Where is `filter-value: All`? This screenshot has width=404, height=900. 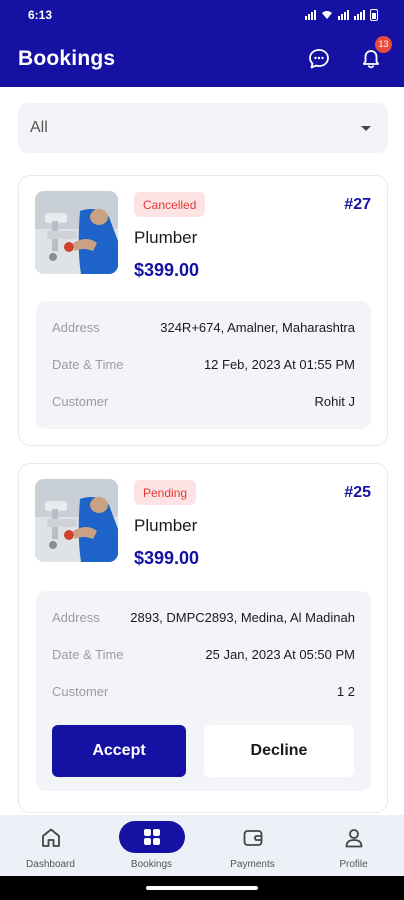 filter-value: All is located at coordinates (39, 127).